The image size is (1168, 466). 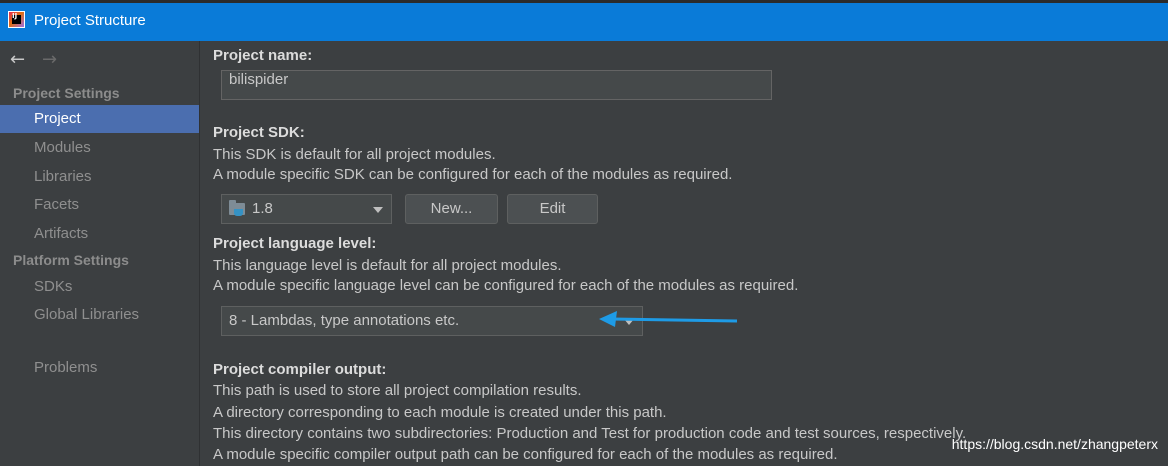 What do you see at coordinates (584, 1) in the screenshot?
I see `title-bar-top-strip` at bounding box center [584, 1].